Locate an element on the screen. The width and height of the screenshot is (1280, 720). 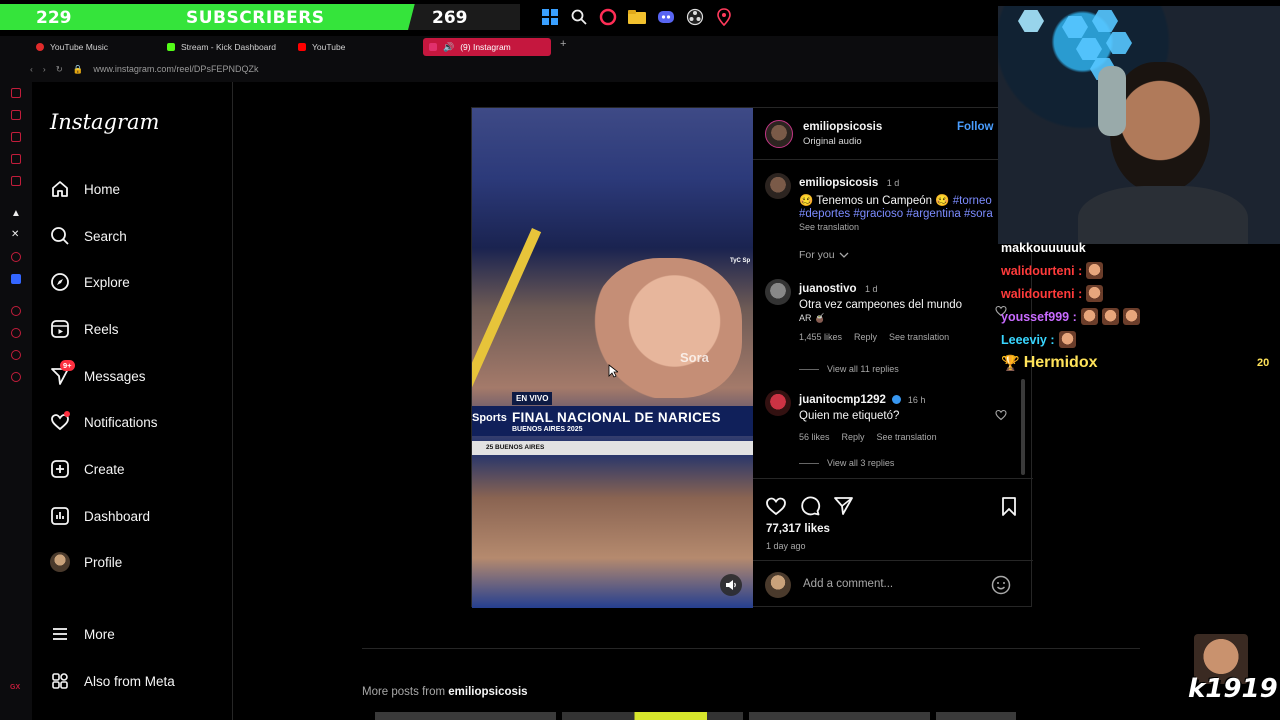
comment-username: juanostivo is located at coordinates (828, 289).